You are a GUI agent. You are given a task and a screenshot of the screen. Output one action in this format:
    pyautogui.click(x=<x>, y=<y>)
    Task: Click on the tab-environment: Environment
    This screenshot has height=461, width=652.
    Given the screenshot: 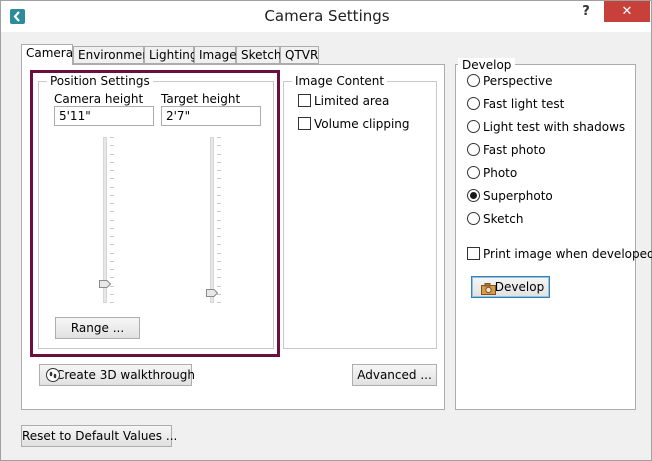 What is the action you would take?
    pyautogui.click(x=114, y=55)
    